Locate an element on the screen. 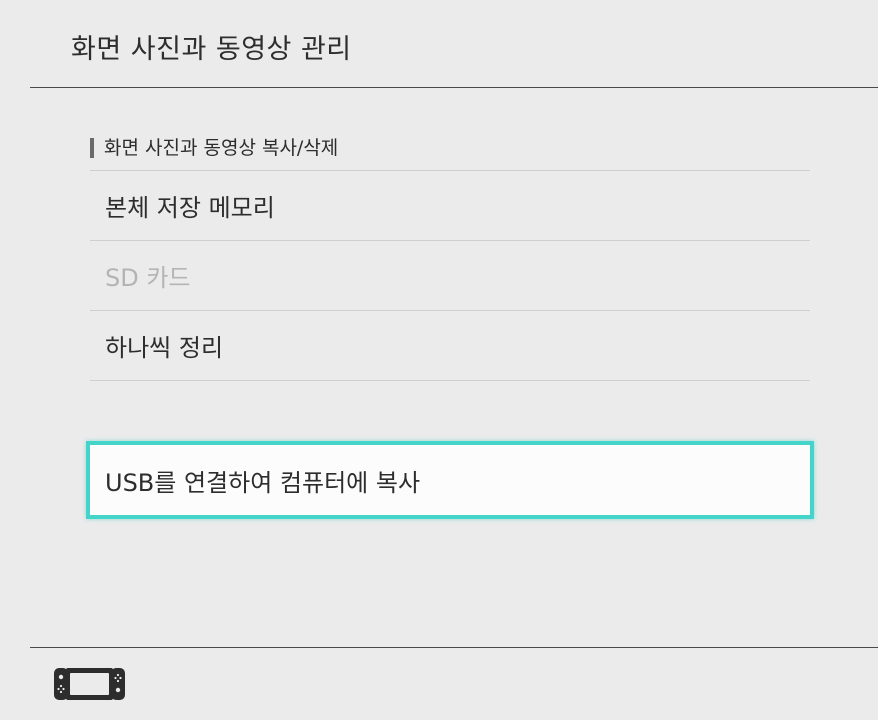 The height and width of the screenshot is (720, 878). menu-item-label: 본체 저장 메모리 is located at coordinates (190, 208).